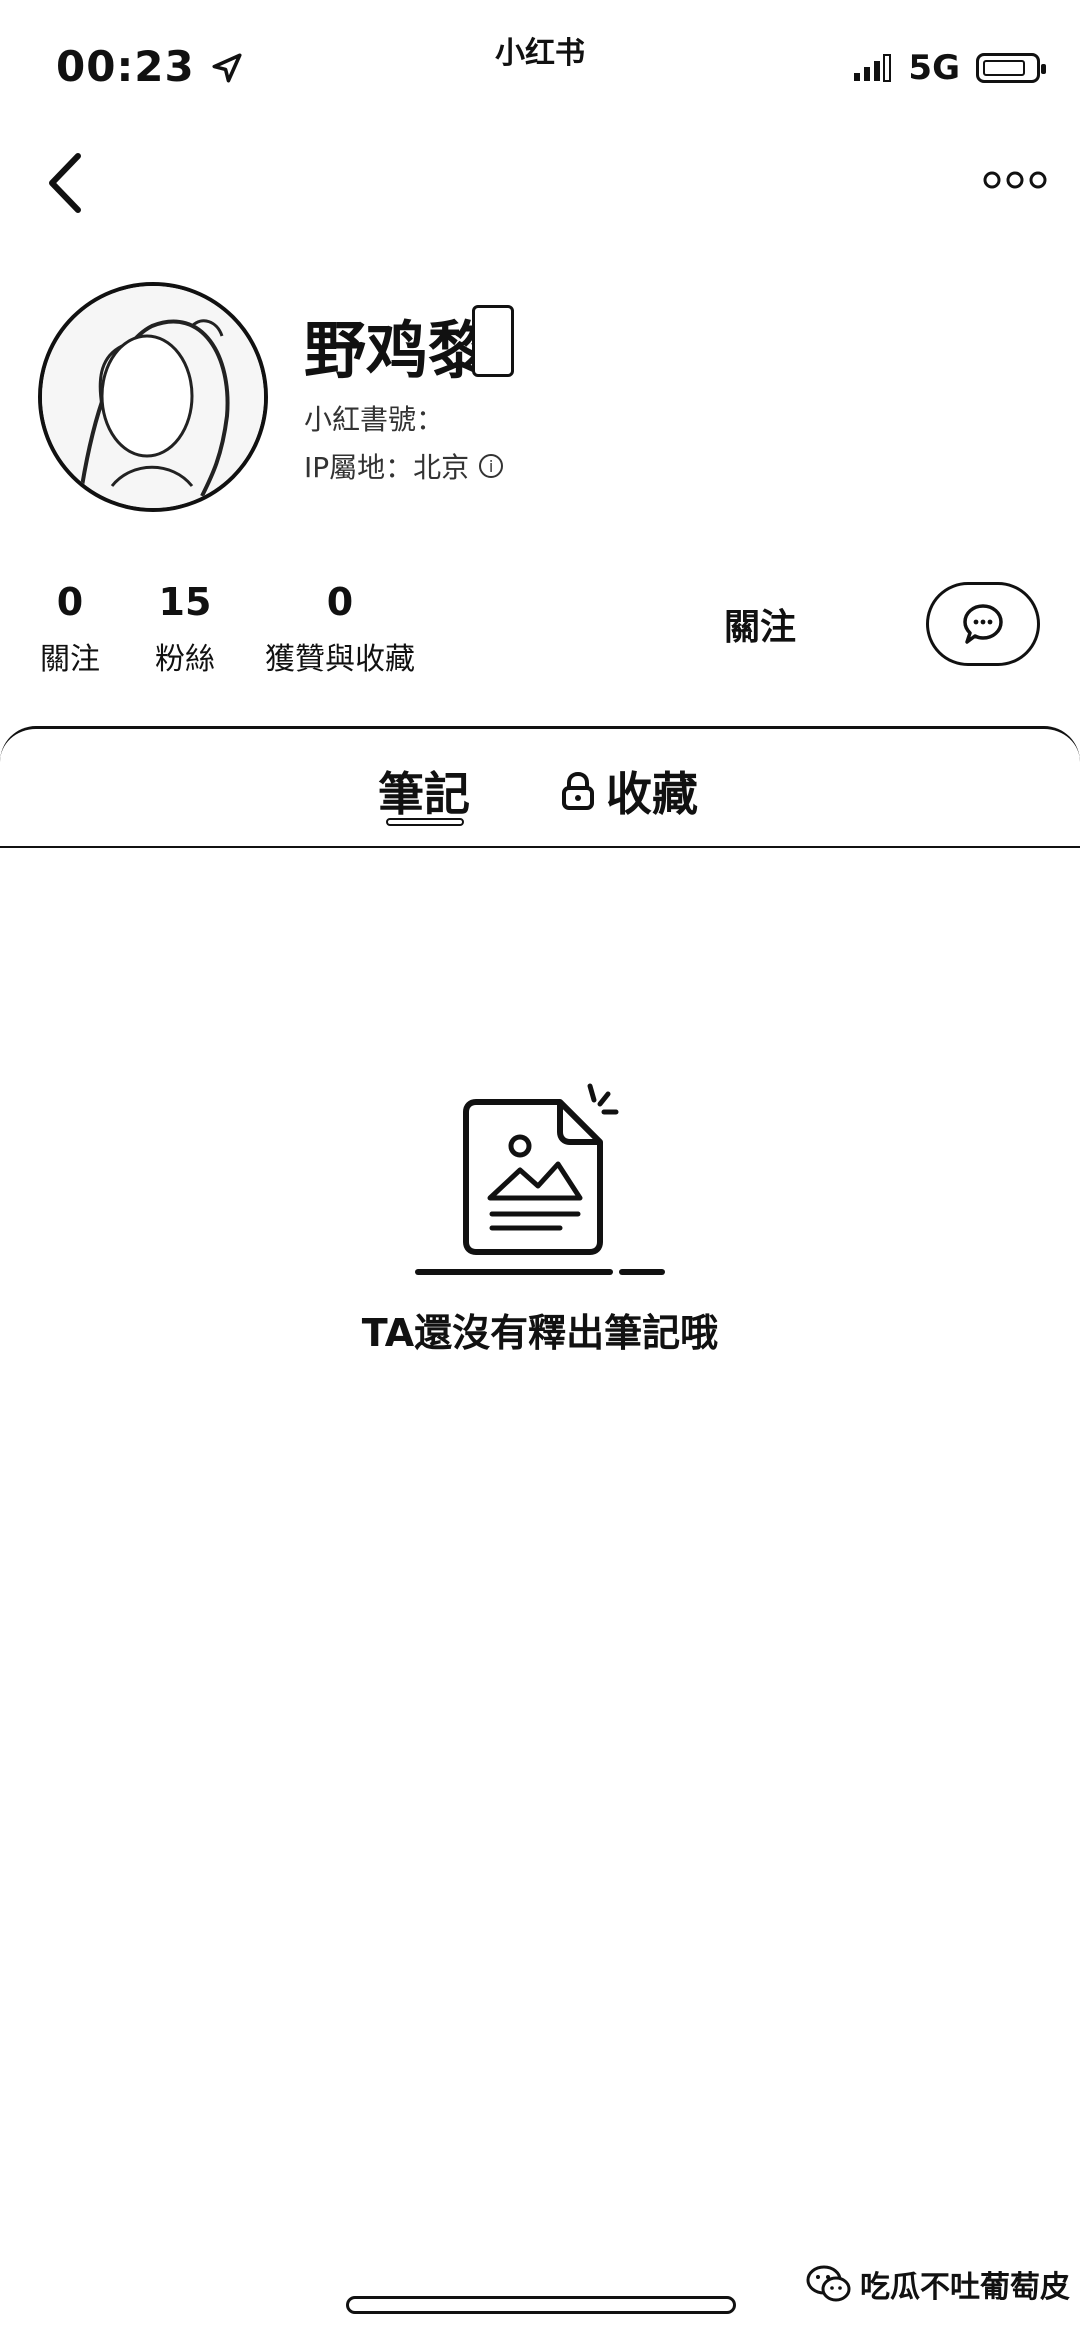 The width and height of the screenshot is (1080, 2337). What do you see at coordinates (185, 629) in the screenshot?
I see `stat-followers: 15 粉絲` at bounding box center [185, 629].